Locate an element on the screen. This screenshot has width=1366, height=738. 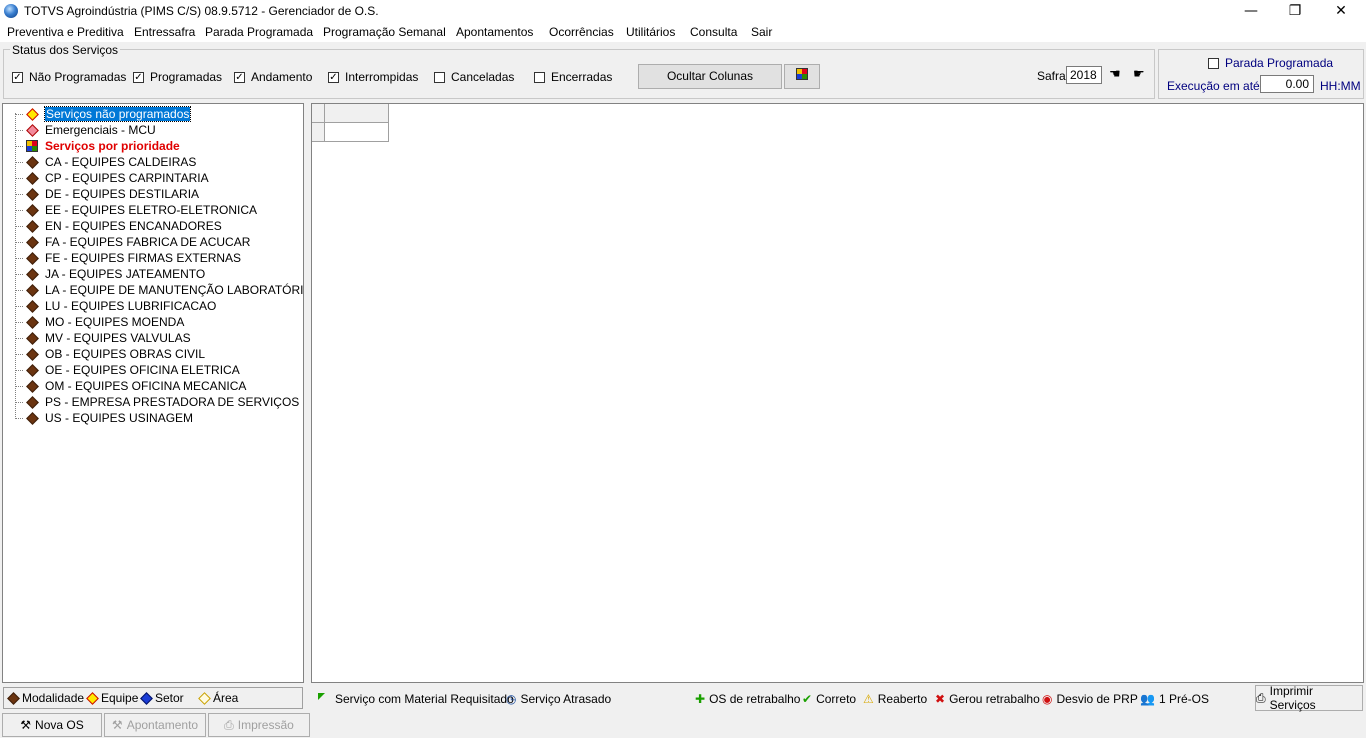
legend-reaberto: ⚠ Reaberto is located at coordinates (895, 699).